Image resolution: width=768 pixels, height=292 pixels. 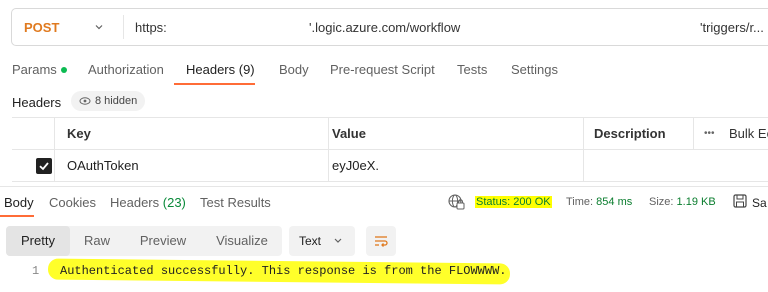 I want to click on format-raw-button: Raw, so click(x=97, y=241).